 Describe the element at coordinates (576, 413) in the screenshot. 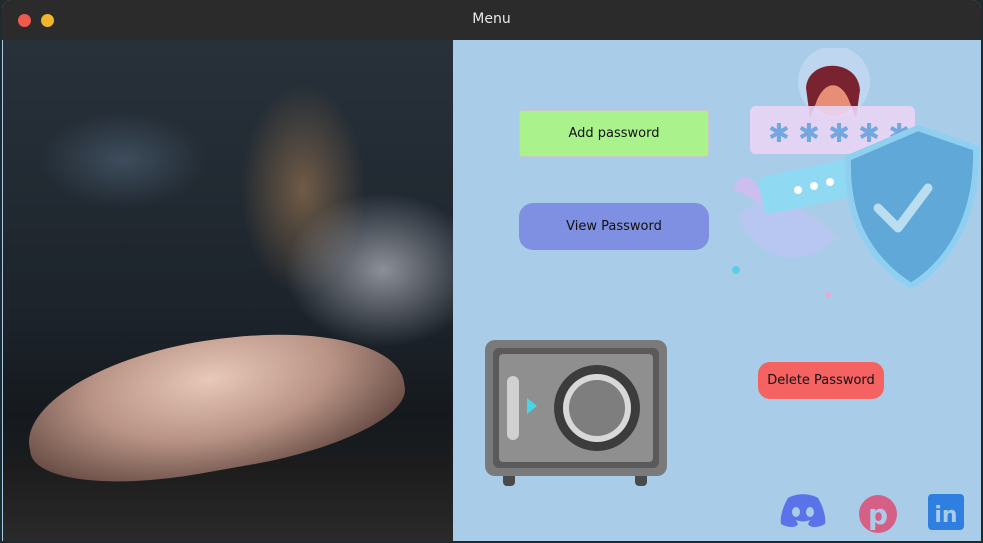

I see `safe-icon` at that location.